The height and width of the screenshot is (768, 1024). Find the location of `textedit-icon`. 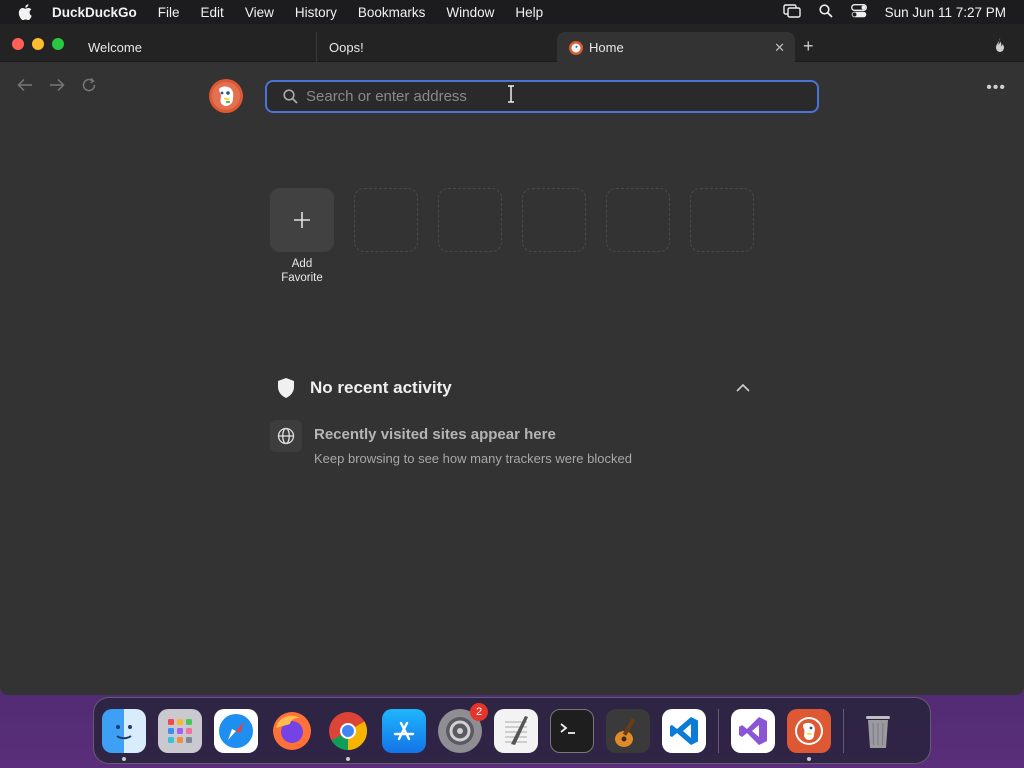

textedit-icon is located at coordinates (516, 730).